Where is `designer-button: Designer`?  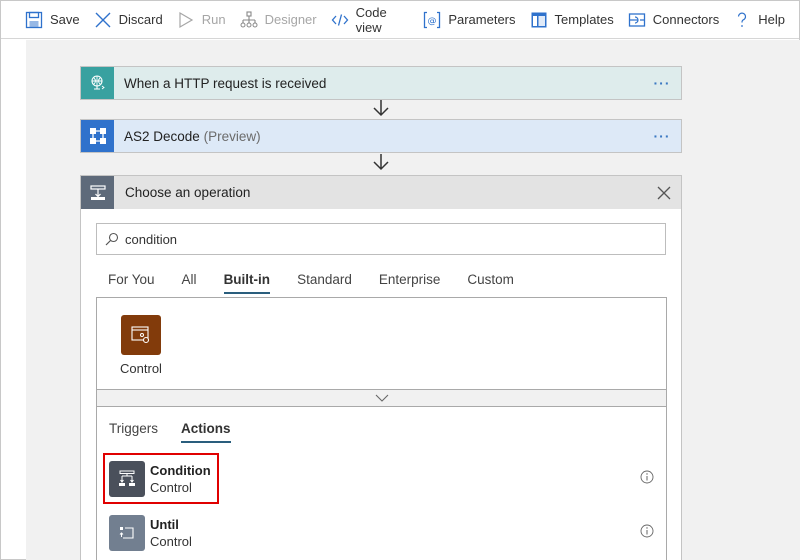 designer-button: Designer is located at coordinates (278, 20).